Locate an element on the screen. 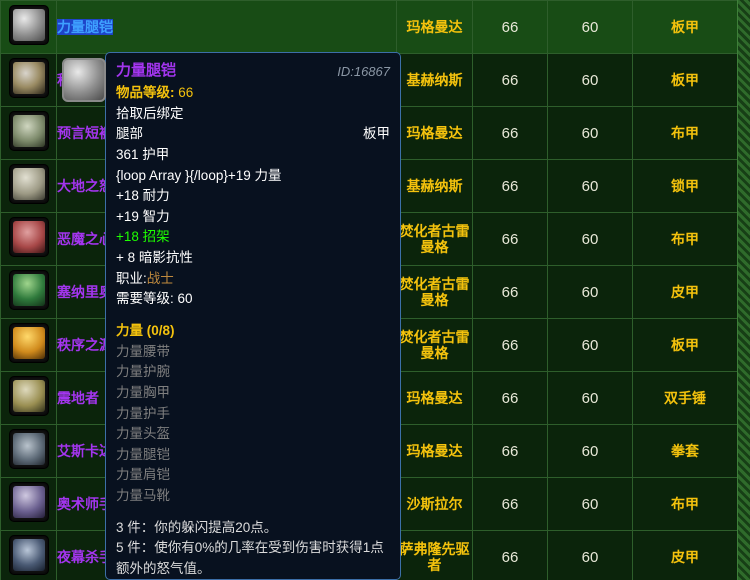 The height and width of the screenshot is (580, 750). hammer-icon is located at coordinates (28, 448).